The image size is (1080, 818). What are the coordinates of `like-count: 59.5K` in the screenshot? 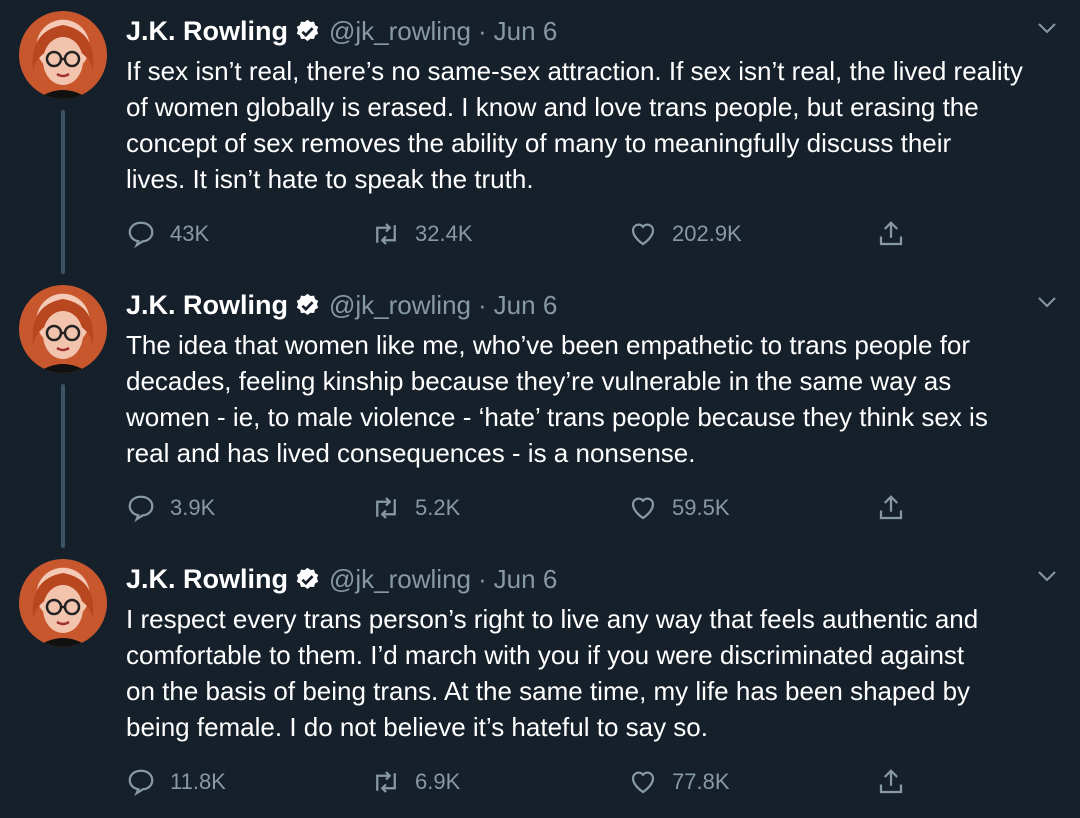 It's located at (701, 507).